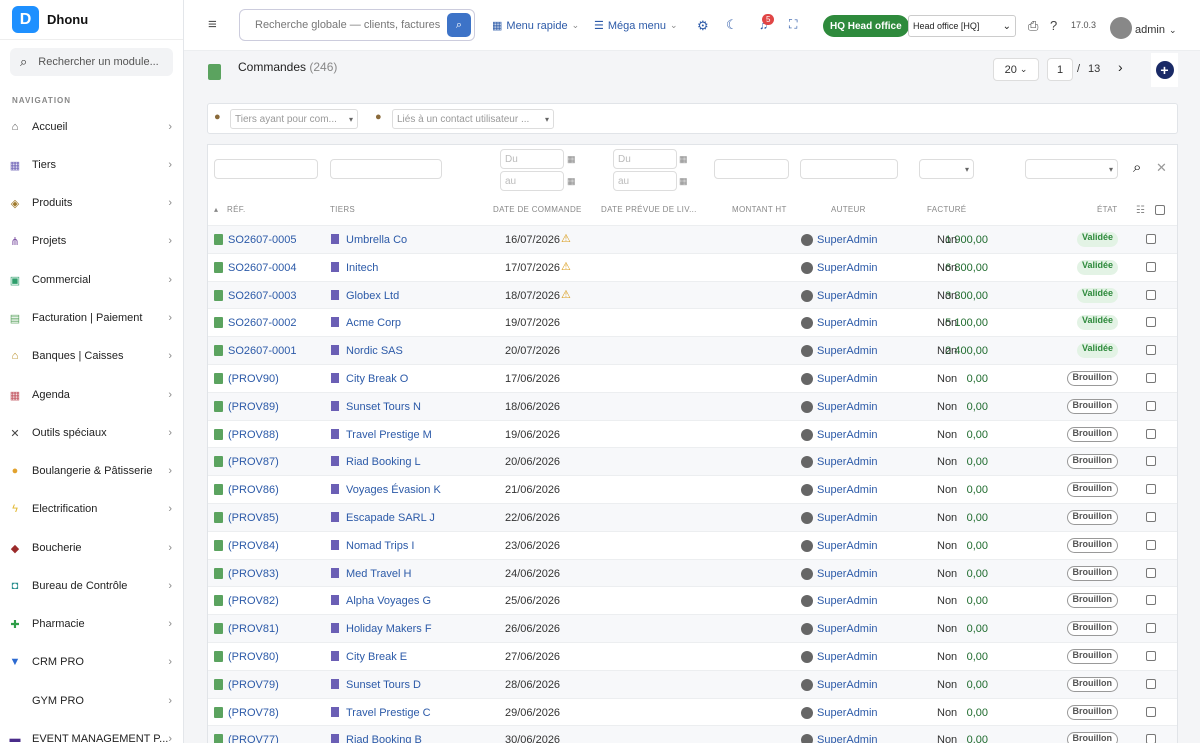  What do you see at coordinates (362, 268) in the screenshot?
I see `tiers-link: Initech` at bounding box center [362, 268].